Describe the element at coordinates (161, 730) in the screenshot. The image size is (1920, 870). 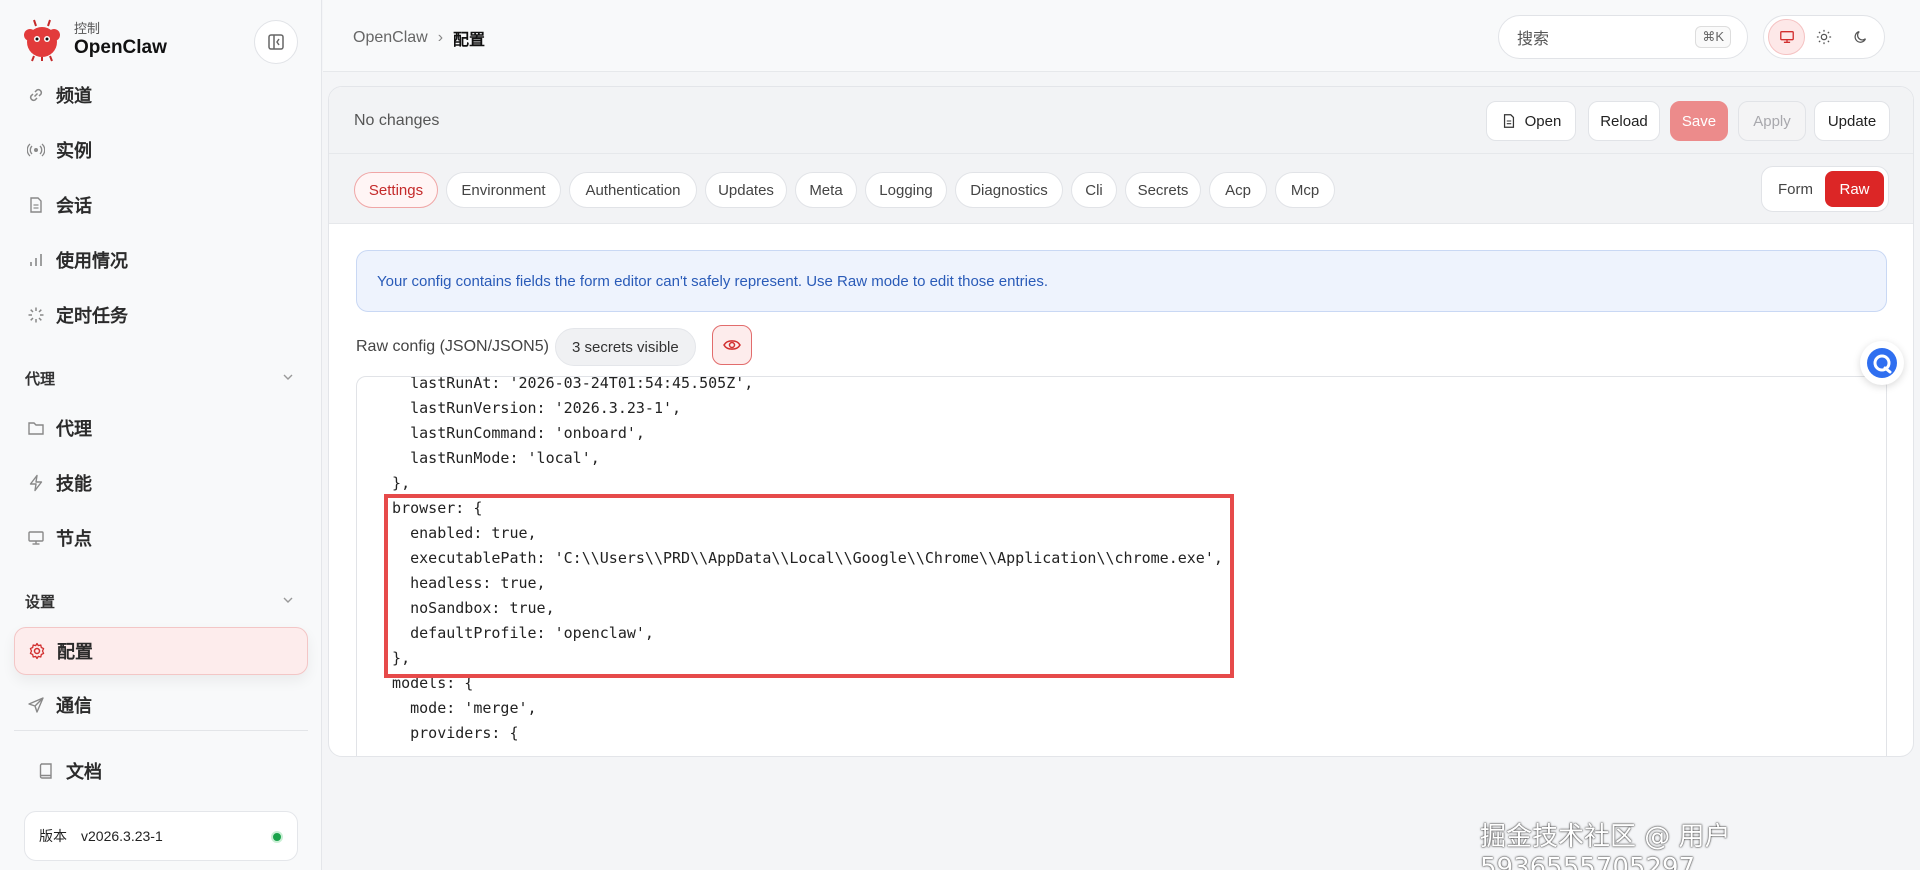
I see `sidebar-divider` at that location.